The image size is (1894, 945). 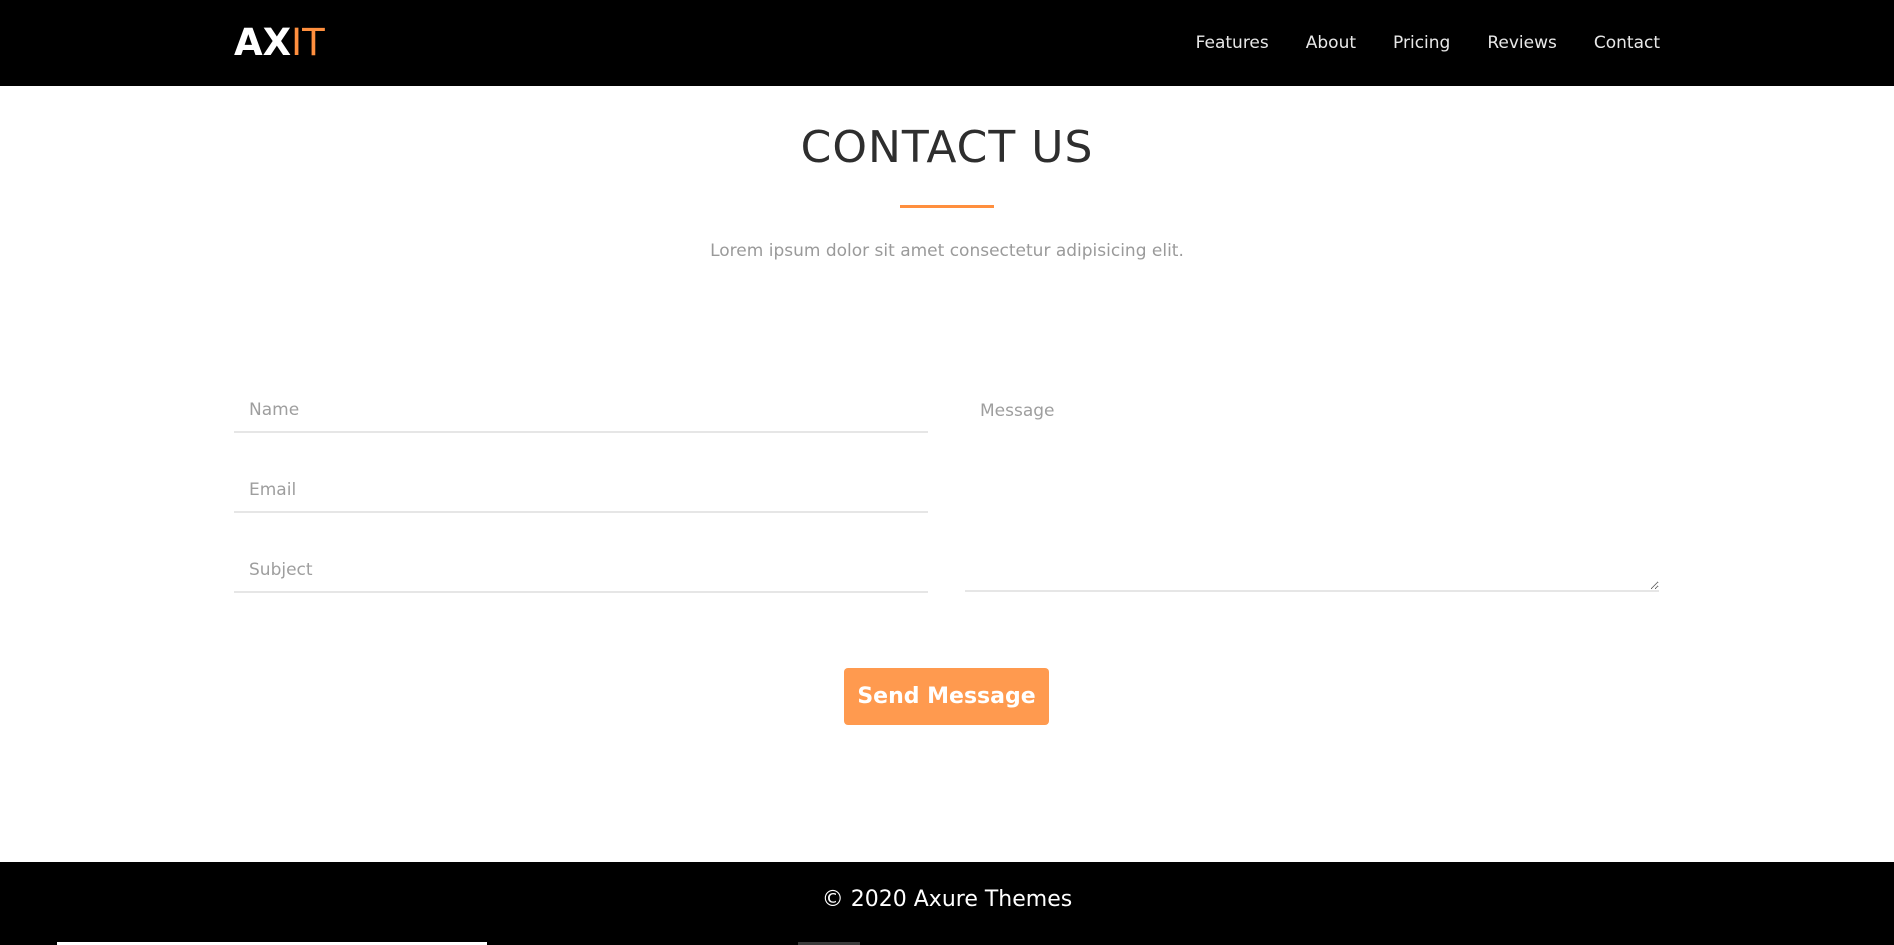 I want to click on subject-input, so click(x=581, y=568).